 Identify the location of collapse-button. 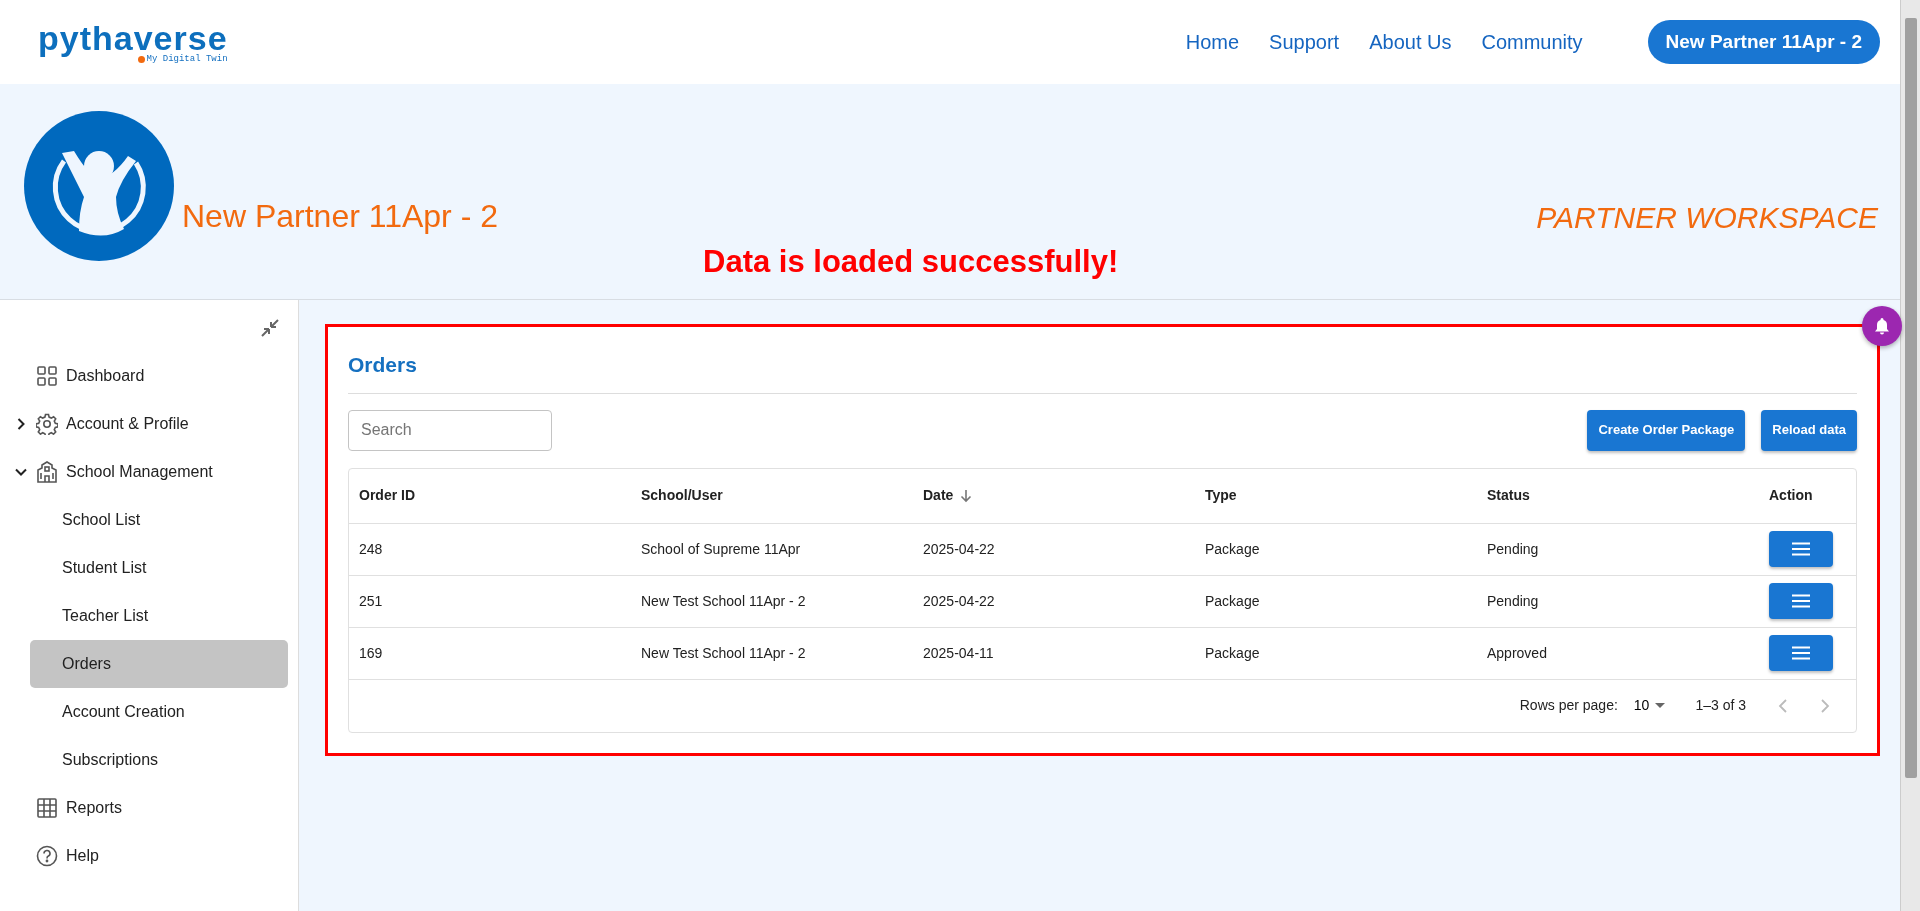
(270, 328).